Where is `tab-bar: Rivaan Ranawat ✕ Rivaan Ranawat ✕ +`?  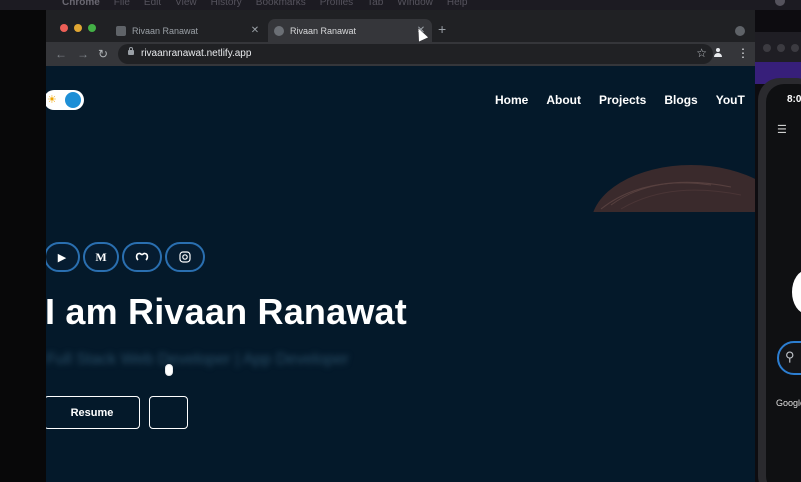
tab-bar: Rivaan Ranawat ✕ Rivaan Ranawat ✕ + is located at coordinates (400, 26).